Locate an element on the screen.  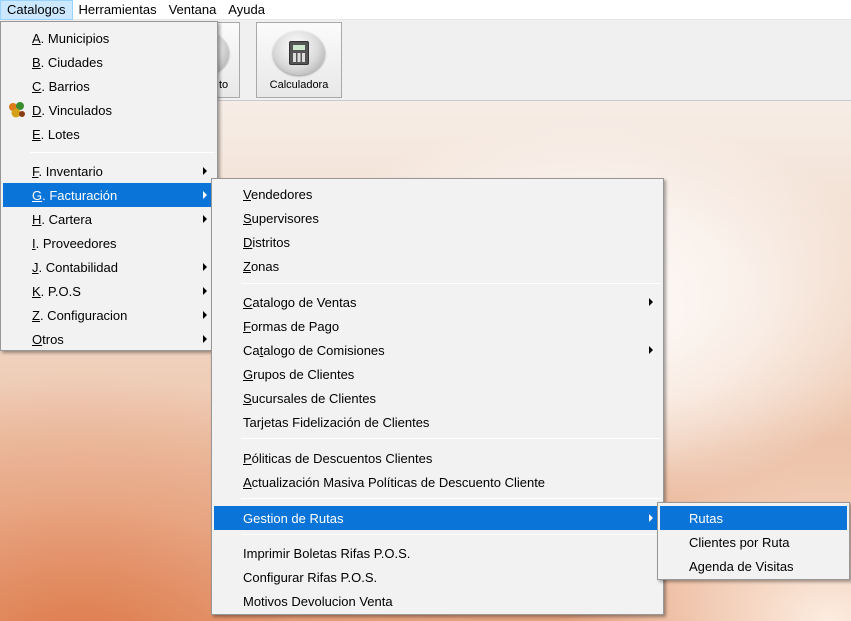
menu-item-vinculados: D. Vinculados is located at coordinates (109, 110).